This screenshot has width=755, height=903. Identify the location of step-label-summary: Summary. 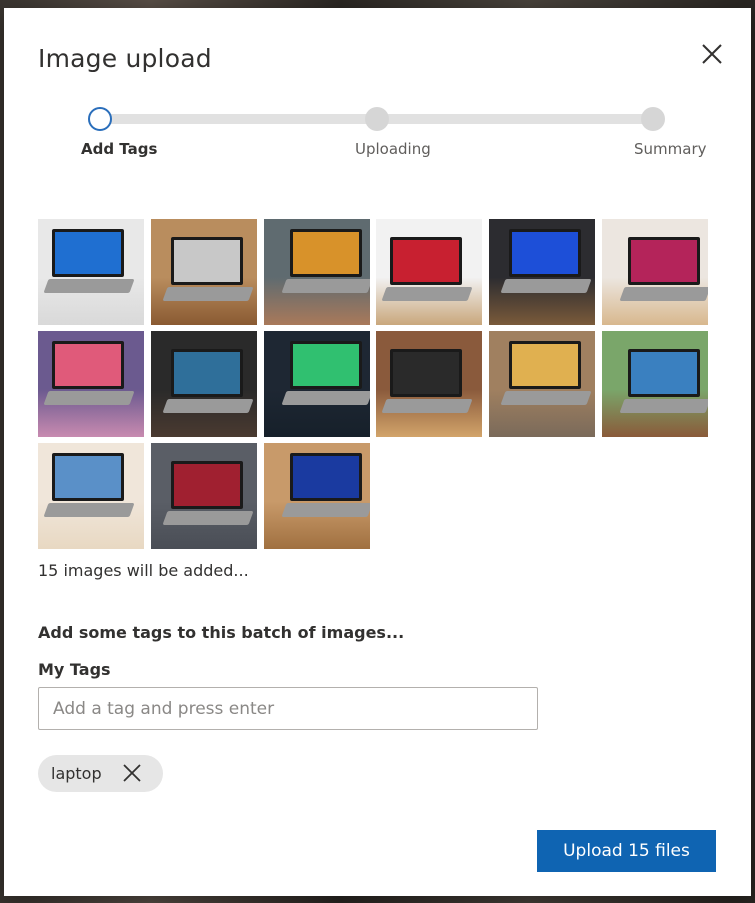
(670, 149).